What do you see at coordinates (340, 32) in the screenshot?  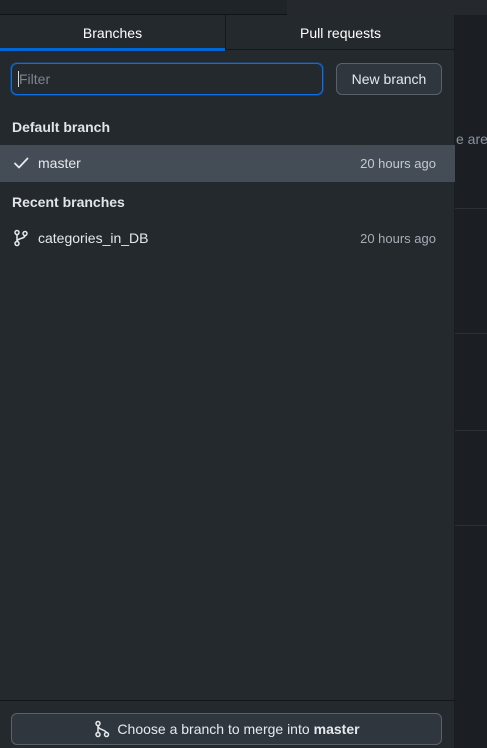 I see `tab-pull-requests: Pull requests` at bounding box center [340, 32].